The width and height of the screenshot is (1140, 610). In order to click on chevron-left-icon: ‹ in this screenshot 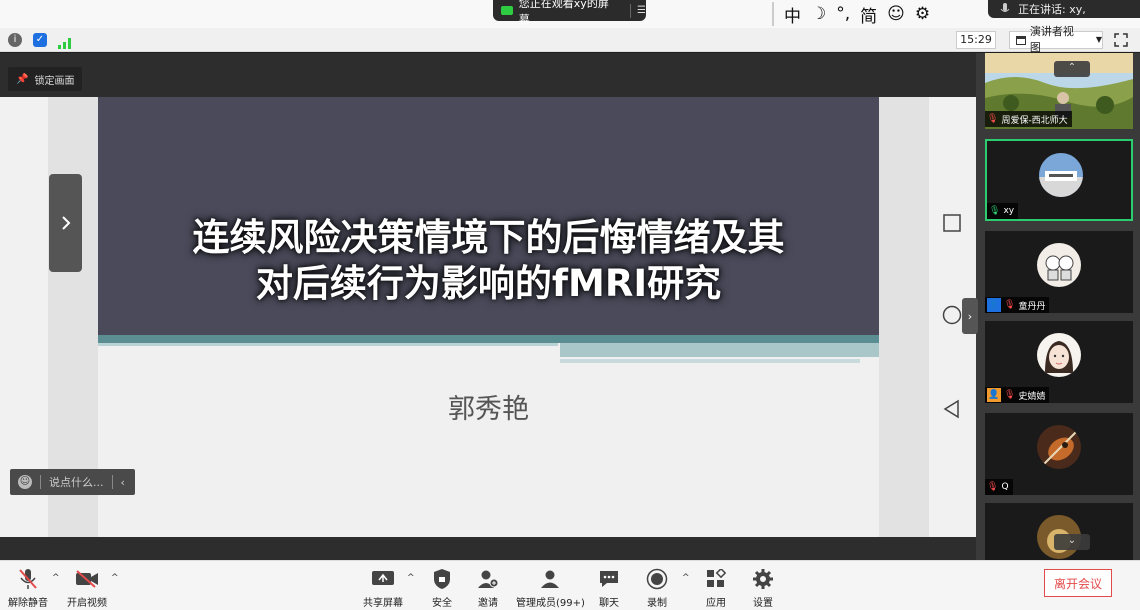, I will do `click(123, 482)`.